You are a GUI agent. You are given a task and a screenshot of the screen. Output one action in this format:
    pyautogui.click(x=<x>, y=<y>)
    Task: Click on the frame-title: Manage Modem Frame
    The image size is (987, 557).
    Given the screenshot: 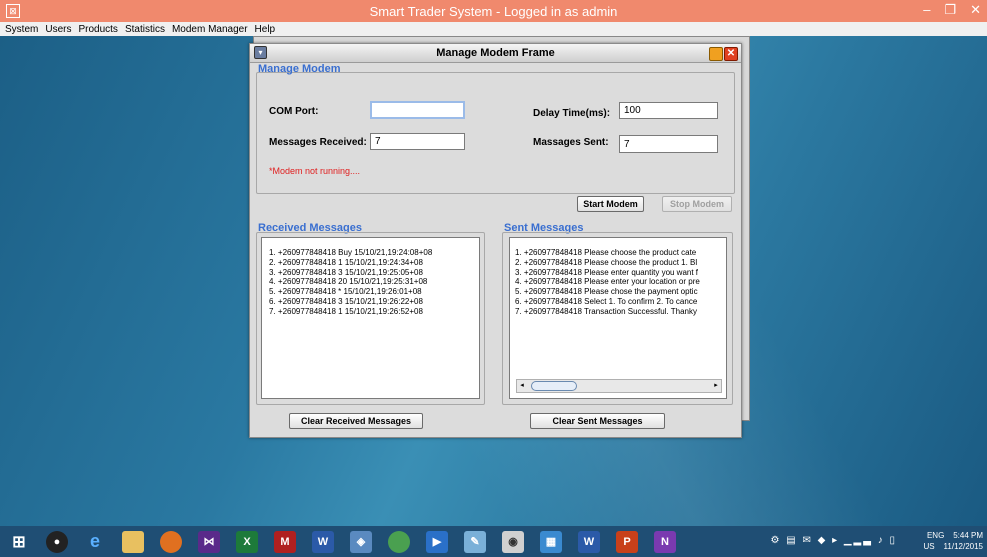 What is the action you would take?
    pyautogui.click(x=495, y=53)
    